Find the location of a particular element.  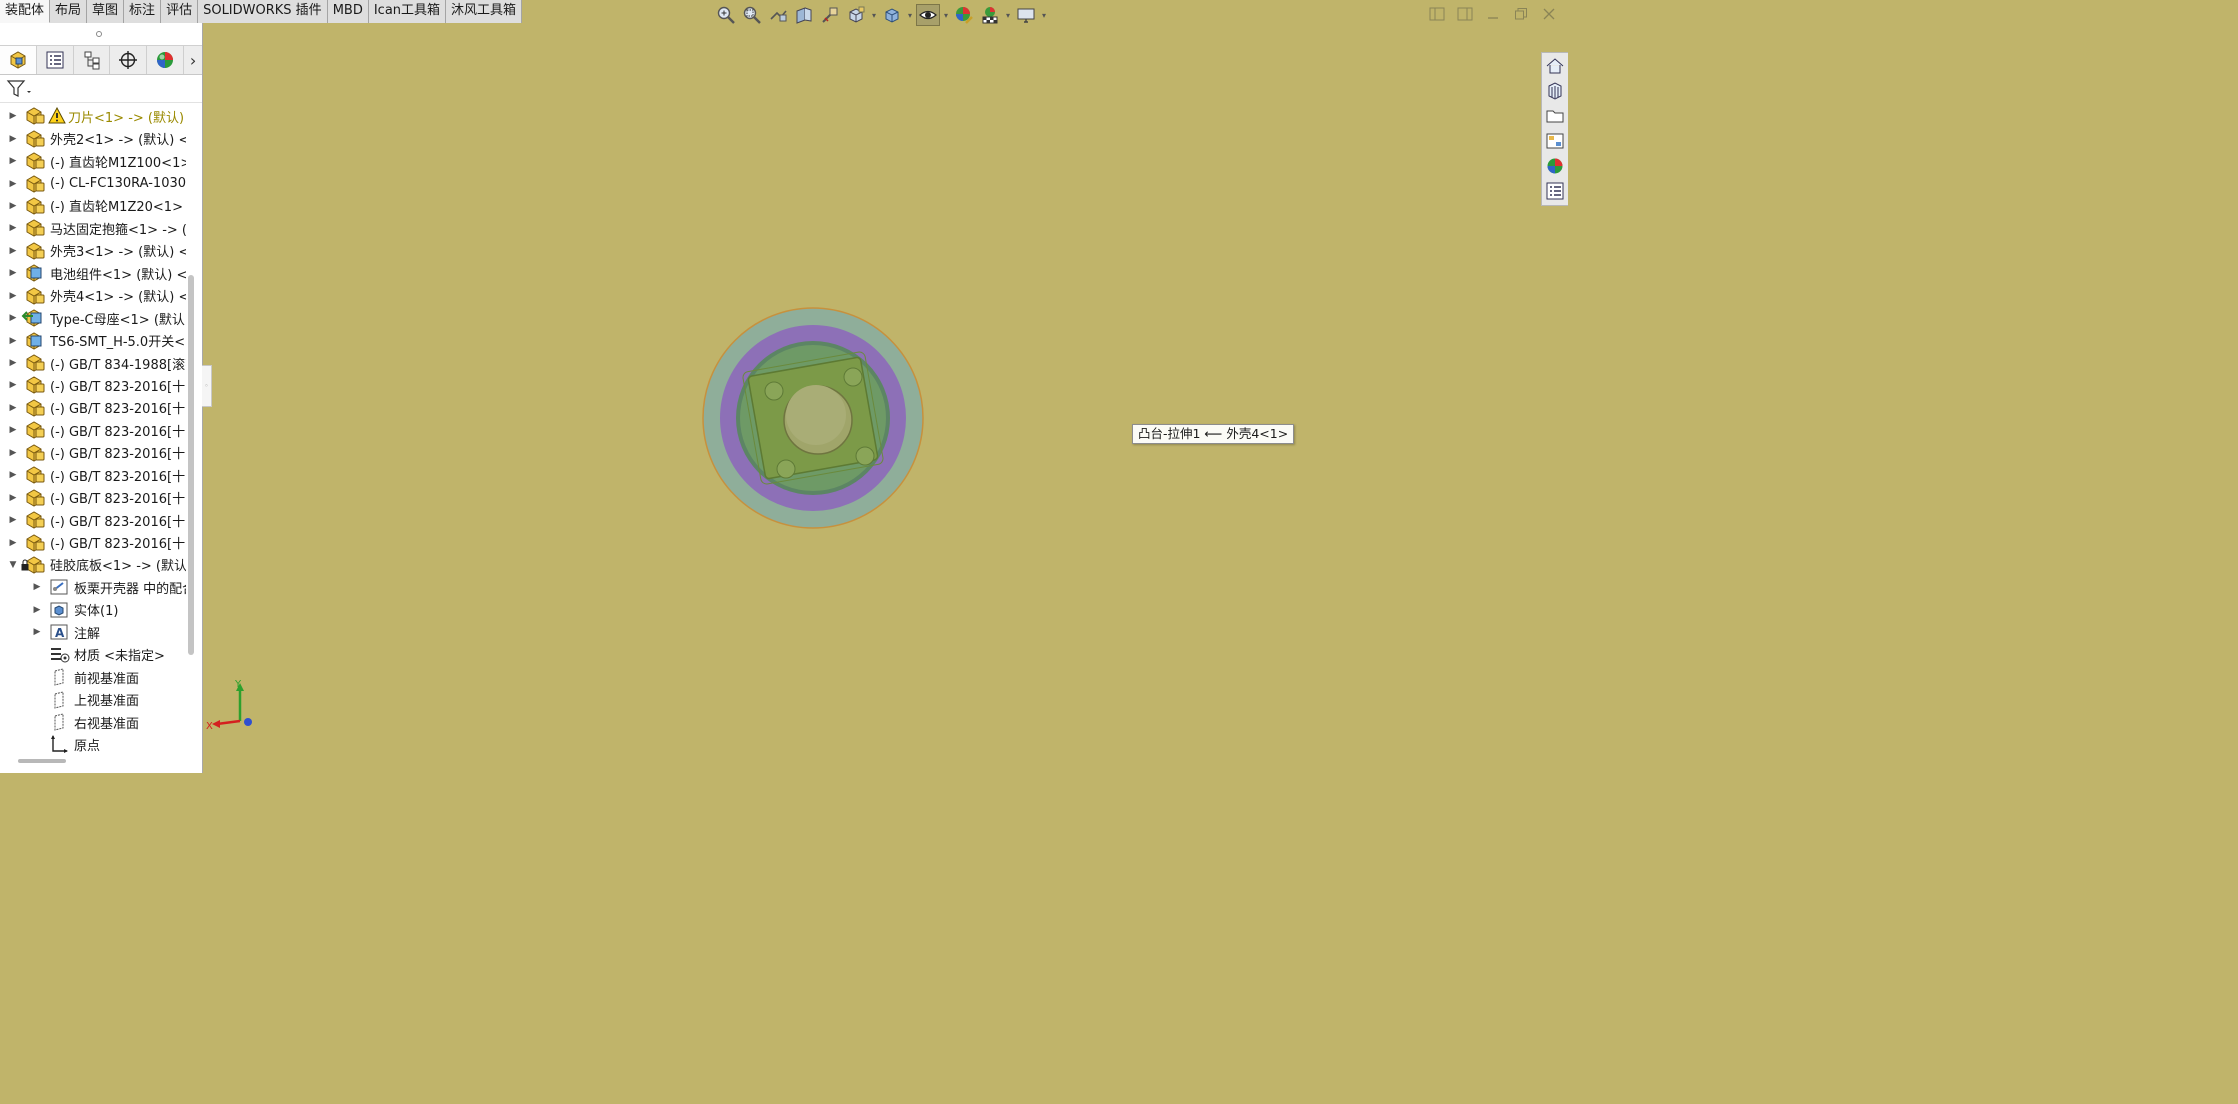

tree-row: ▶ (-) CL-FC130RA-10300 is located at coordinates (93, 183).